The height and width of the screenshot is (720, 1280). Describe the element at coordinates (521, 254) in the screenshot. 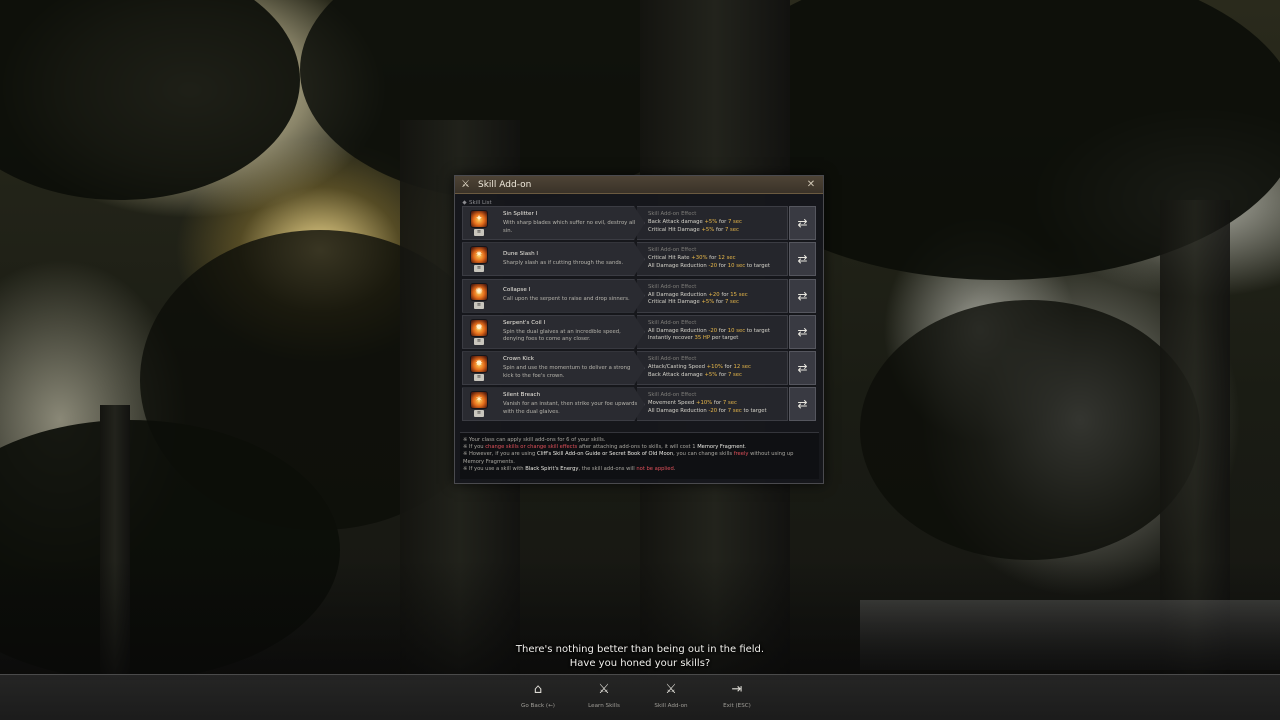

I see `skill-name: Dune Slash I` at that location.